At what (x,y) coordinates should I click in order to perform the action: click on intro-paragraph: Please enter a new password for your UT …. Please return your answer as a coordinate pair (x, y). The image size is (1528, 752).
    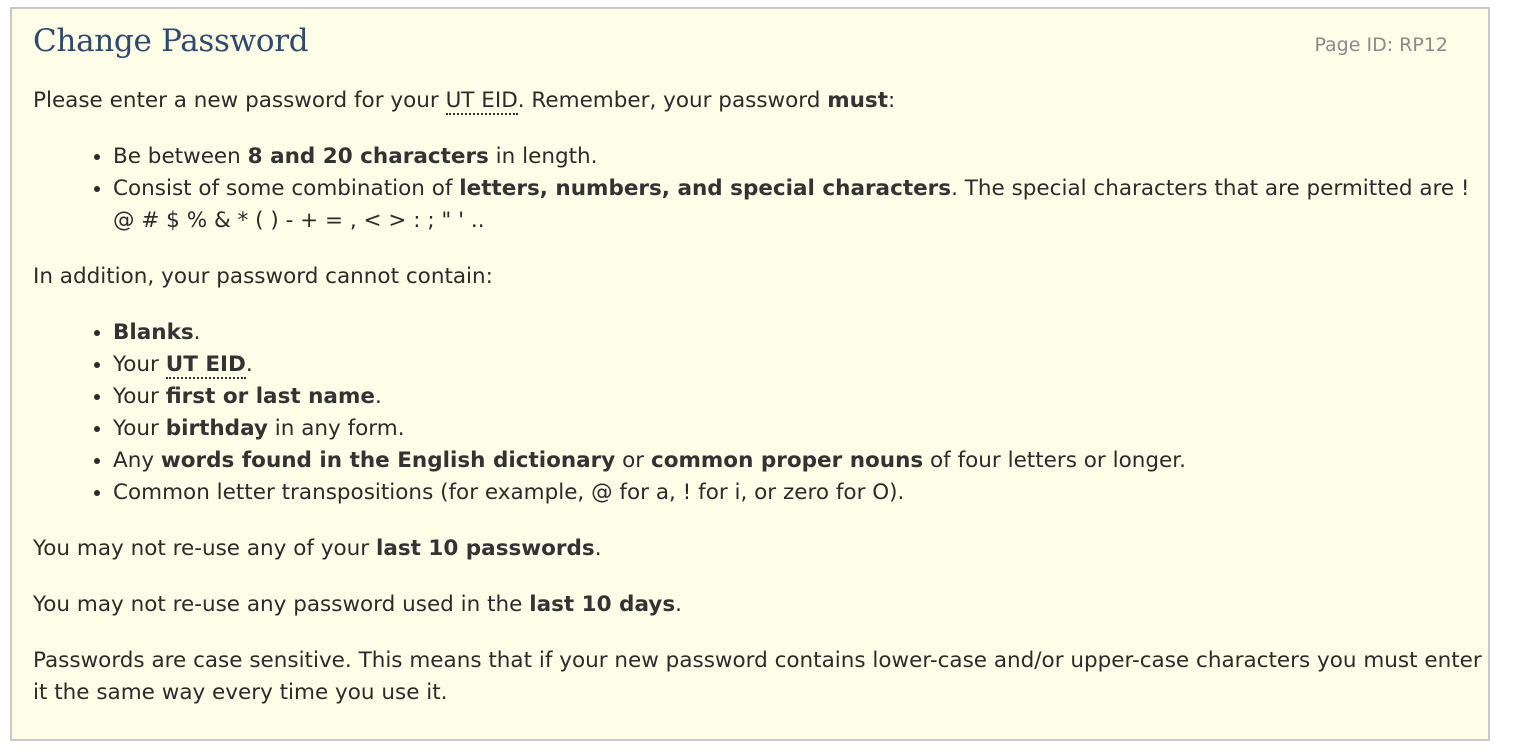
    Looking at the image, I should click on (758, 101).